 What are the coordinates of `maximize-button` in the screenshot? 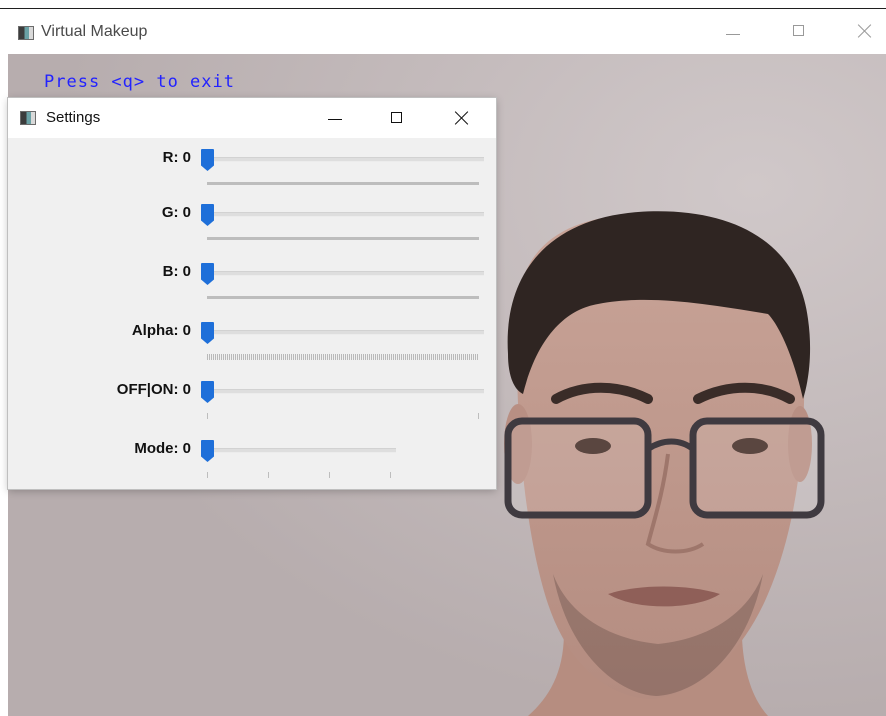 It's located at (799, 31).